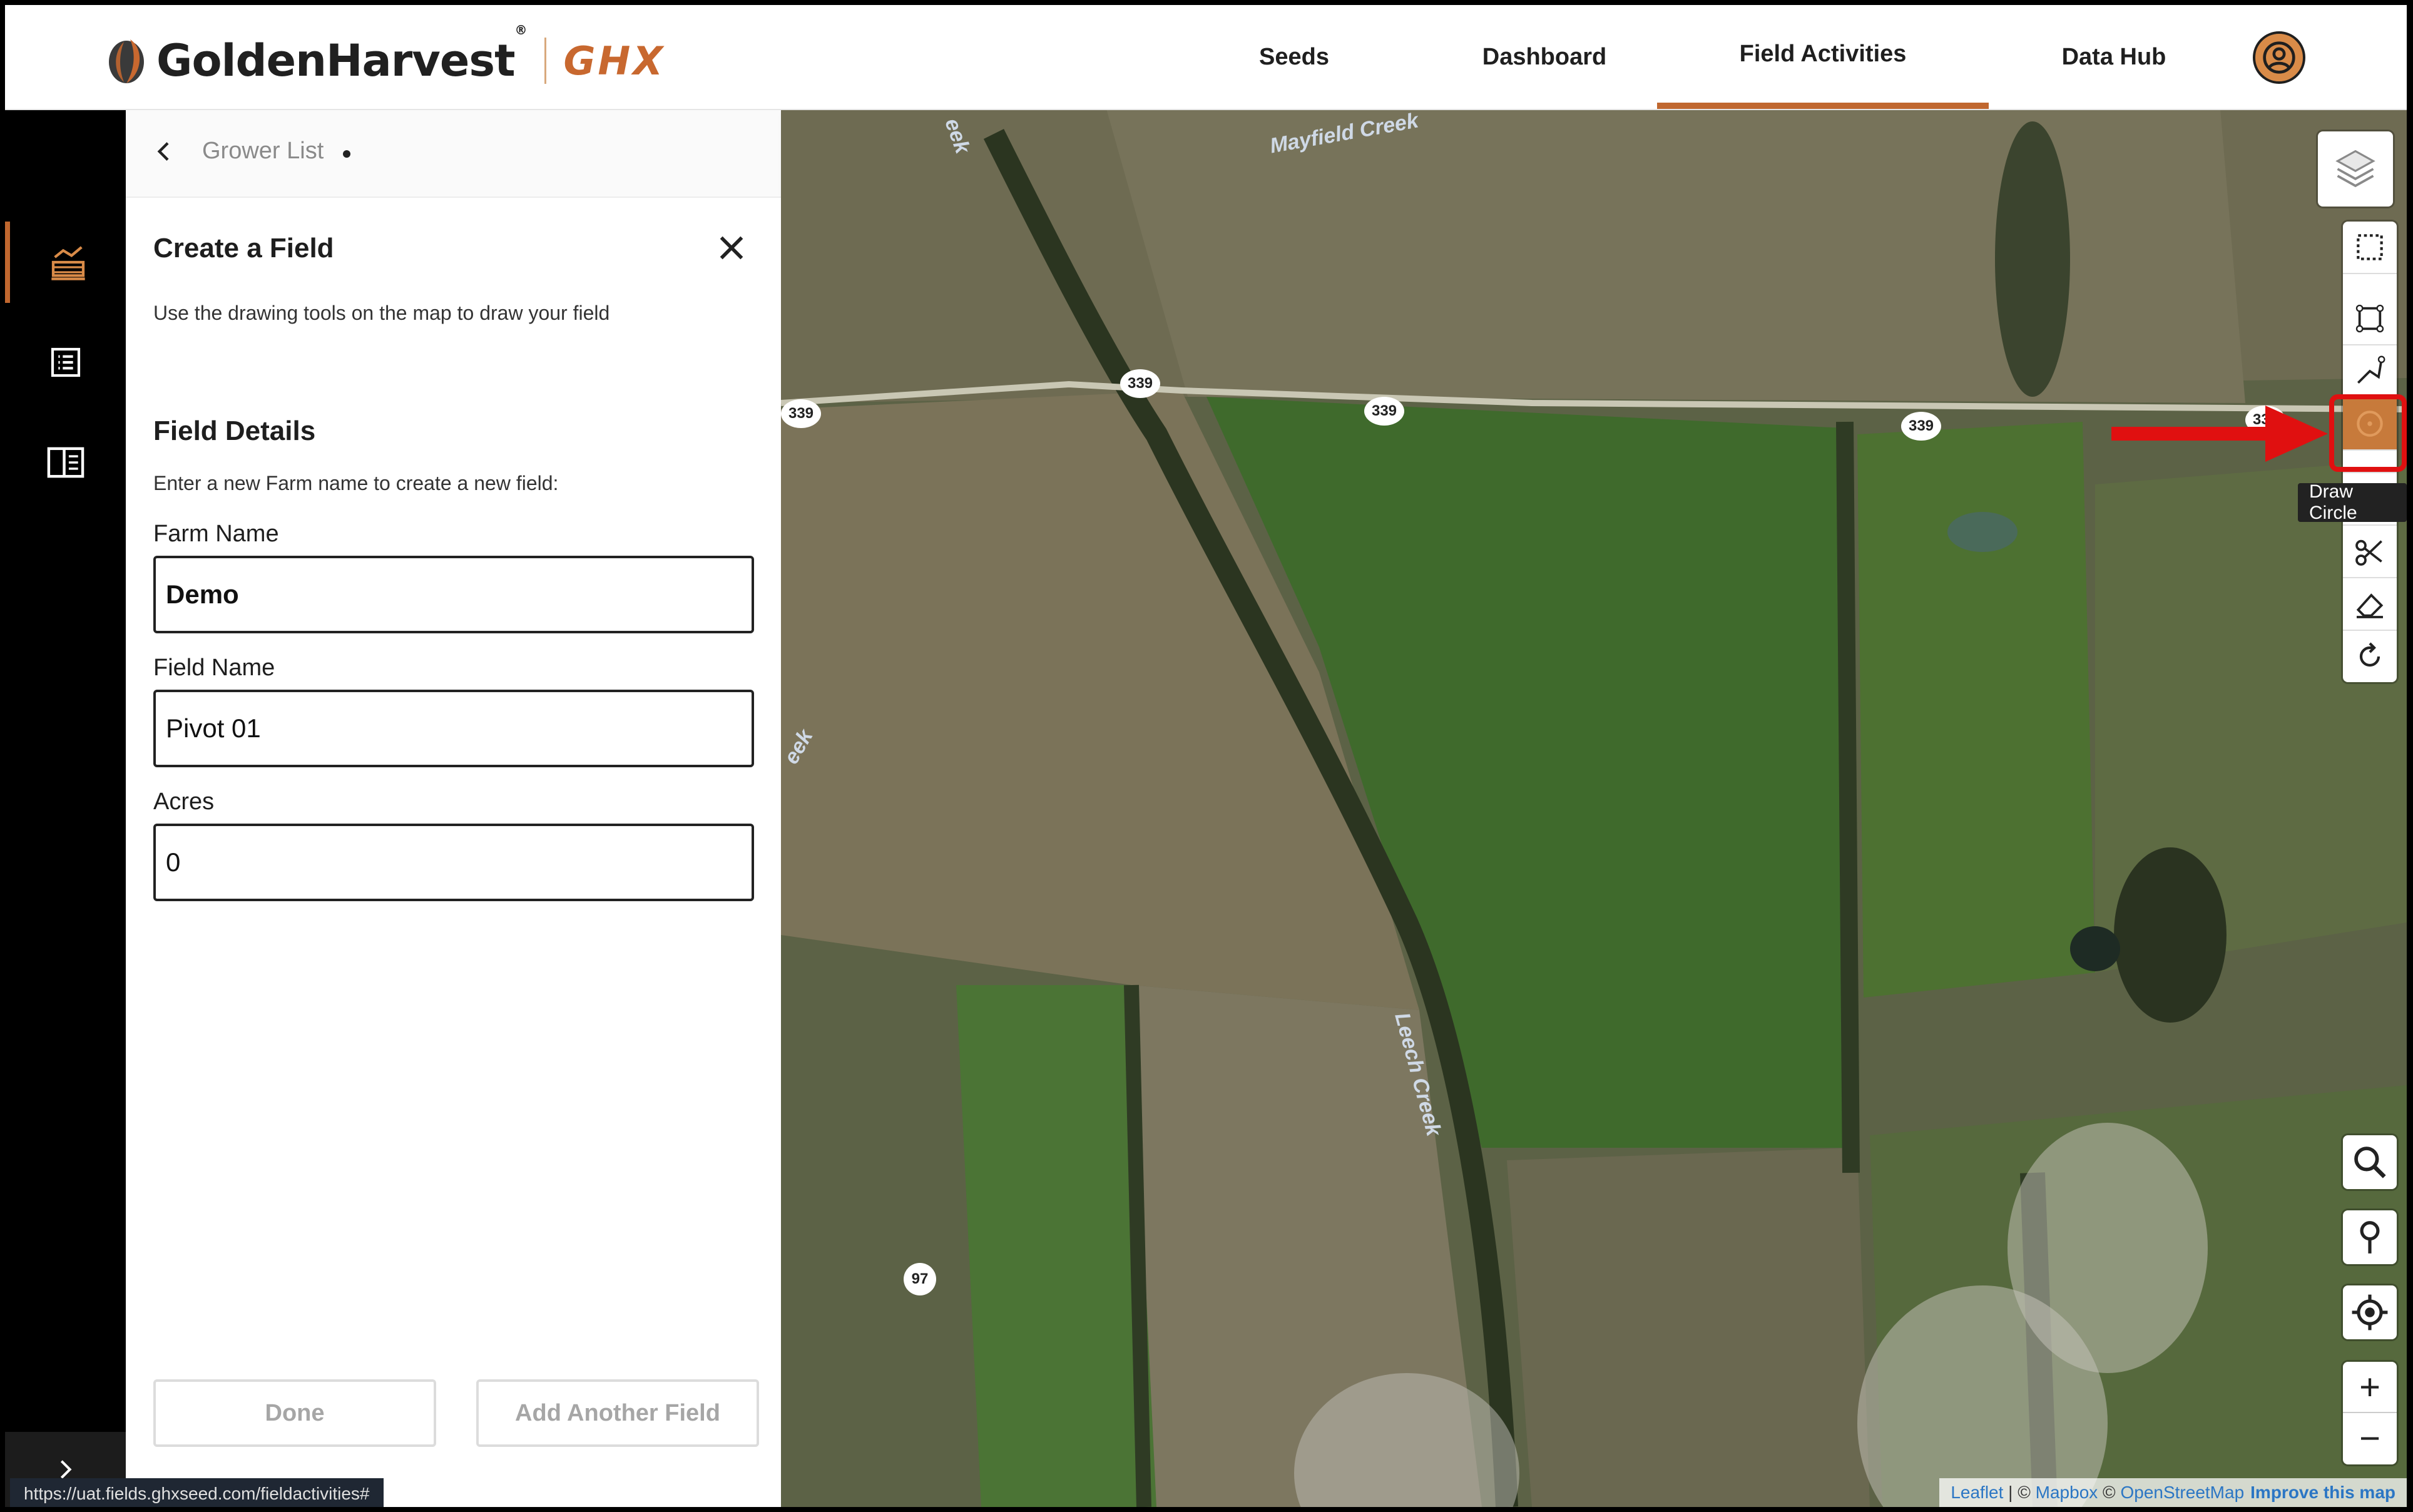  Describe the element at coordinates (263, 151) in the screenshot. I see `breadcrumb-grower-list: Grower List` at that location.